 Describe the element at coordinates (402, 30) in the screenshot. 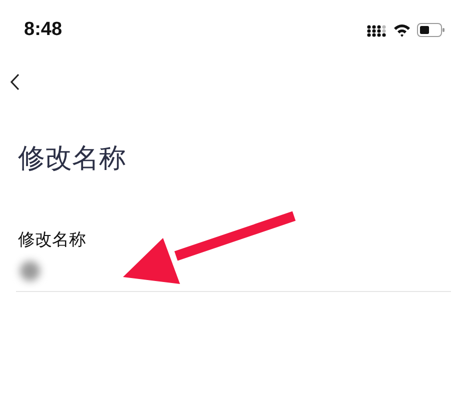

I see `wifi-icon` at that location.